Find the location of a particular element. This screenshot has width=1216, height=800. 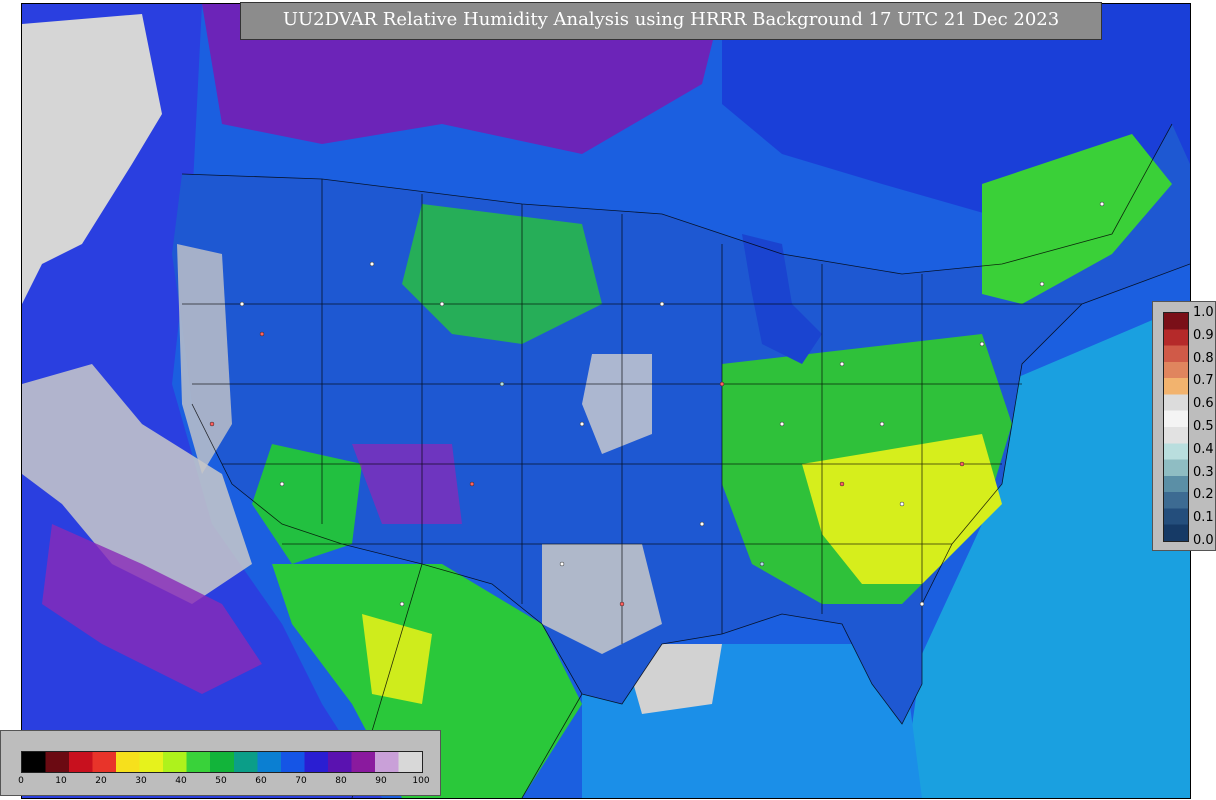

vertical-colorbar: 1.0 0.9 0.8 0.7 0.6 0.5 0.4 0.3 0.2 0.1 0.0 is located at coordinates (1184, 426).